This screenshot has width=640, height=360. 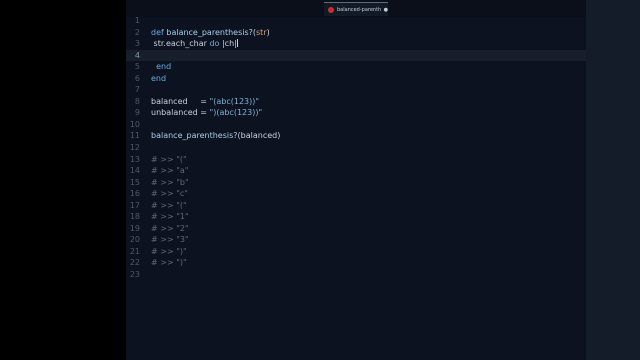 What do you see at coordinates (137, 78) in the screenshot?
I see `line-number: 6` at bounding box center [137, 78].